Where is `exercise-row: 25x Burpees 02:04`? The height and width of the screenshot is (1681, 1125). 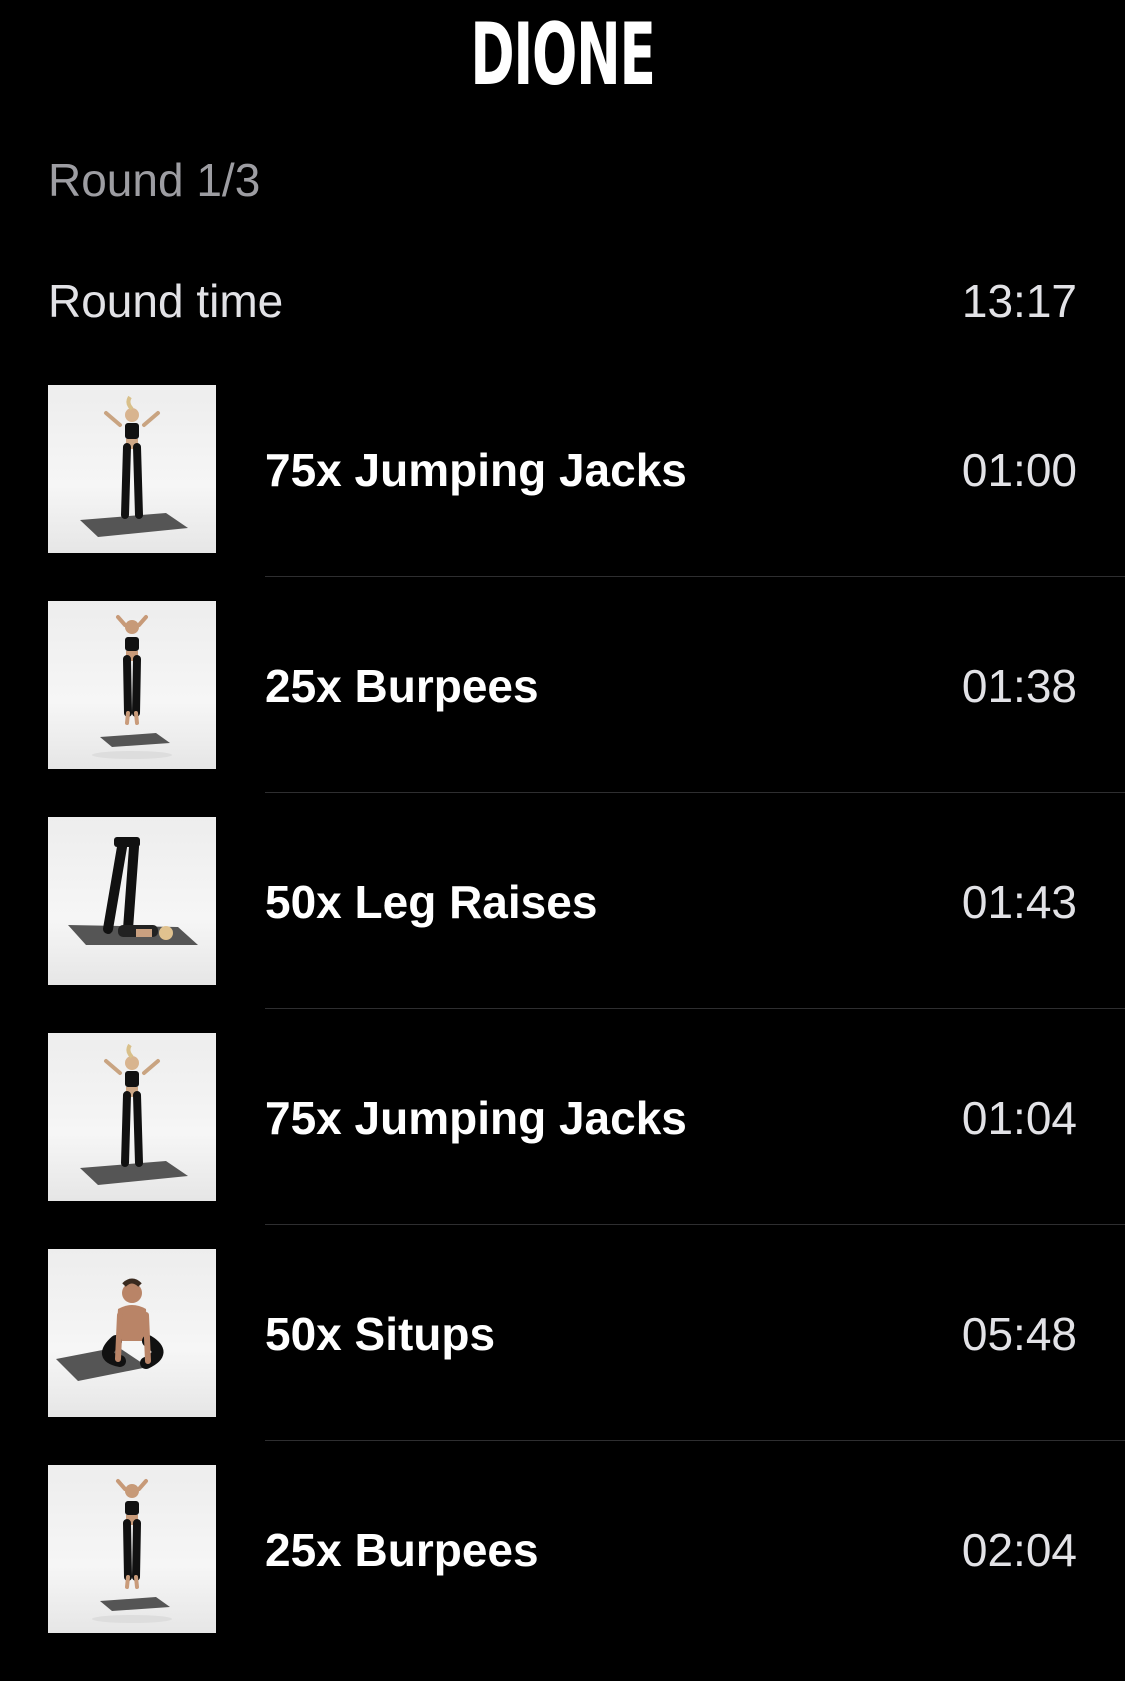
exercise-row: 25x Burpees 02:04 is located at coordinates (562, 1573).